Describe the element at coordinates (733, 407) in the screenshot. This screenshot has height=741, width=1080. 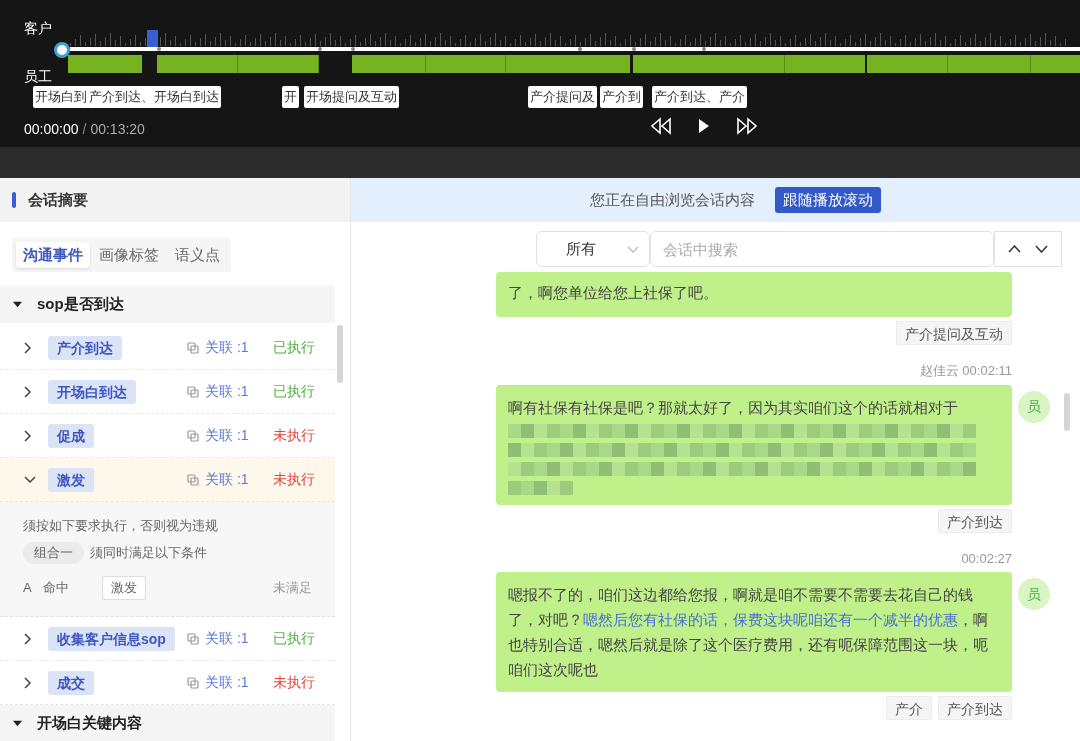
I see `message-text: 啊有社保有社保是吧？那就太好了，因为其实咱们这个的话就相对于` at that location.